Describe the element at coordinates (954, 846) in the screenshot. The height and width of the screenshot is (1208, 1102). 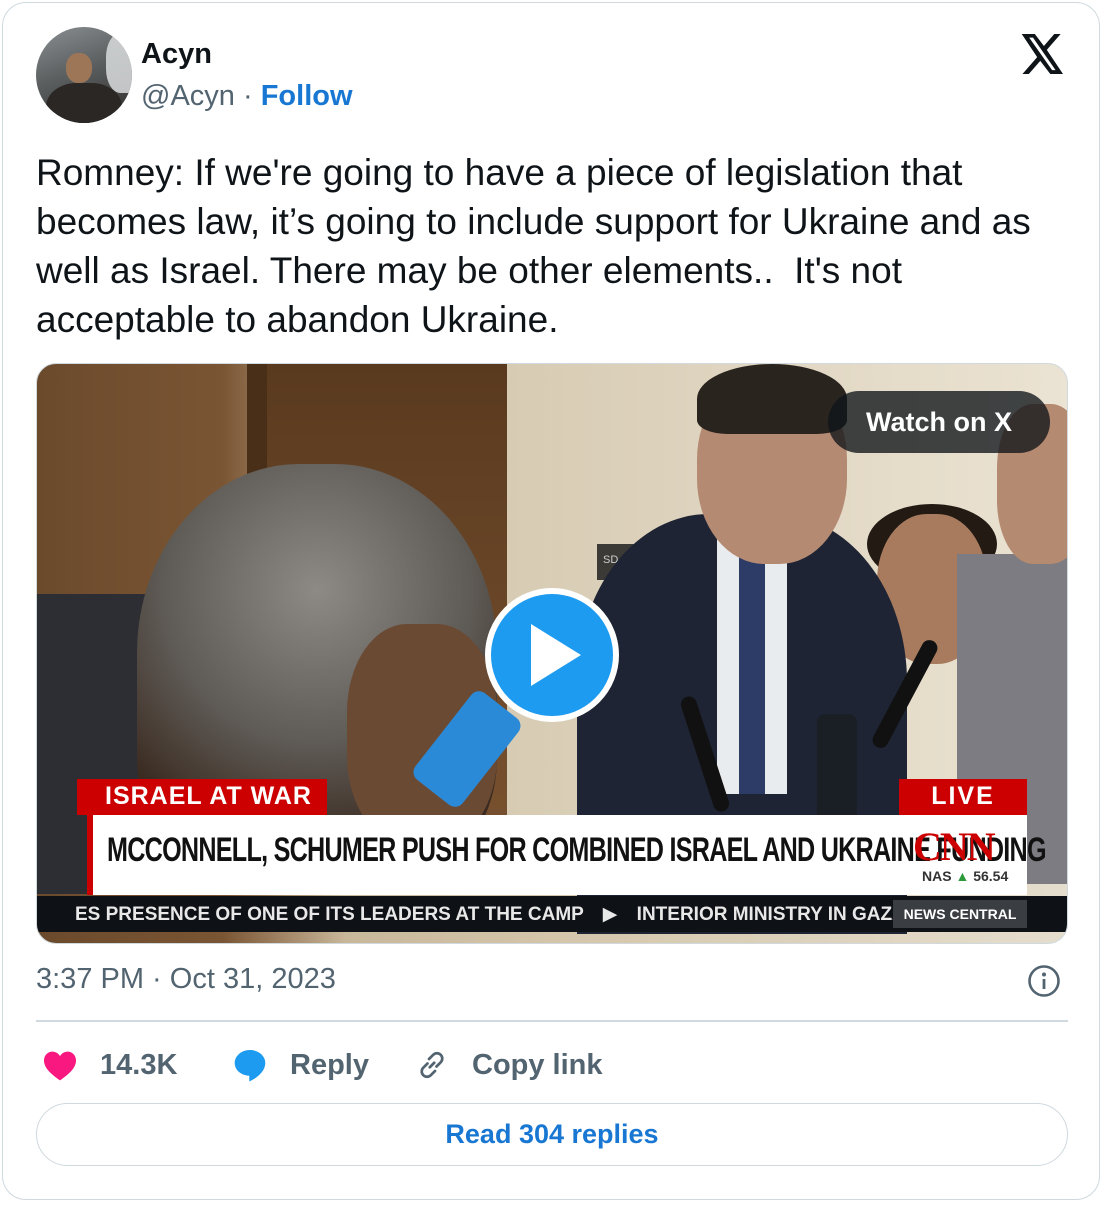
I see `cnn-logo-text: CNN` at that location.